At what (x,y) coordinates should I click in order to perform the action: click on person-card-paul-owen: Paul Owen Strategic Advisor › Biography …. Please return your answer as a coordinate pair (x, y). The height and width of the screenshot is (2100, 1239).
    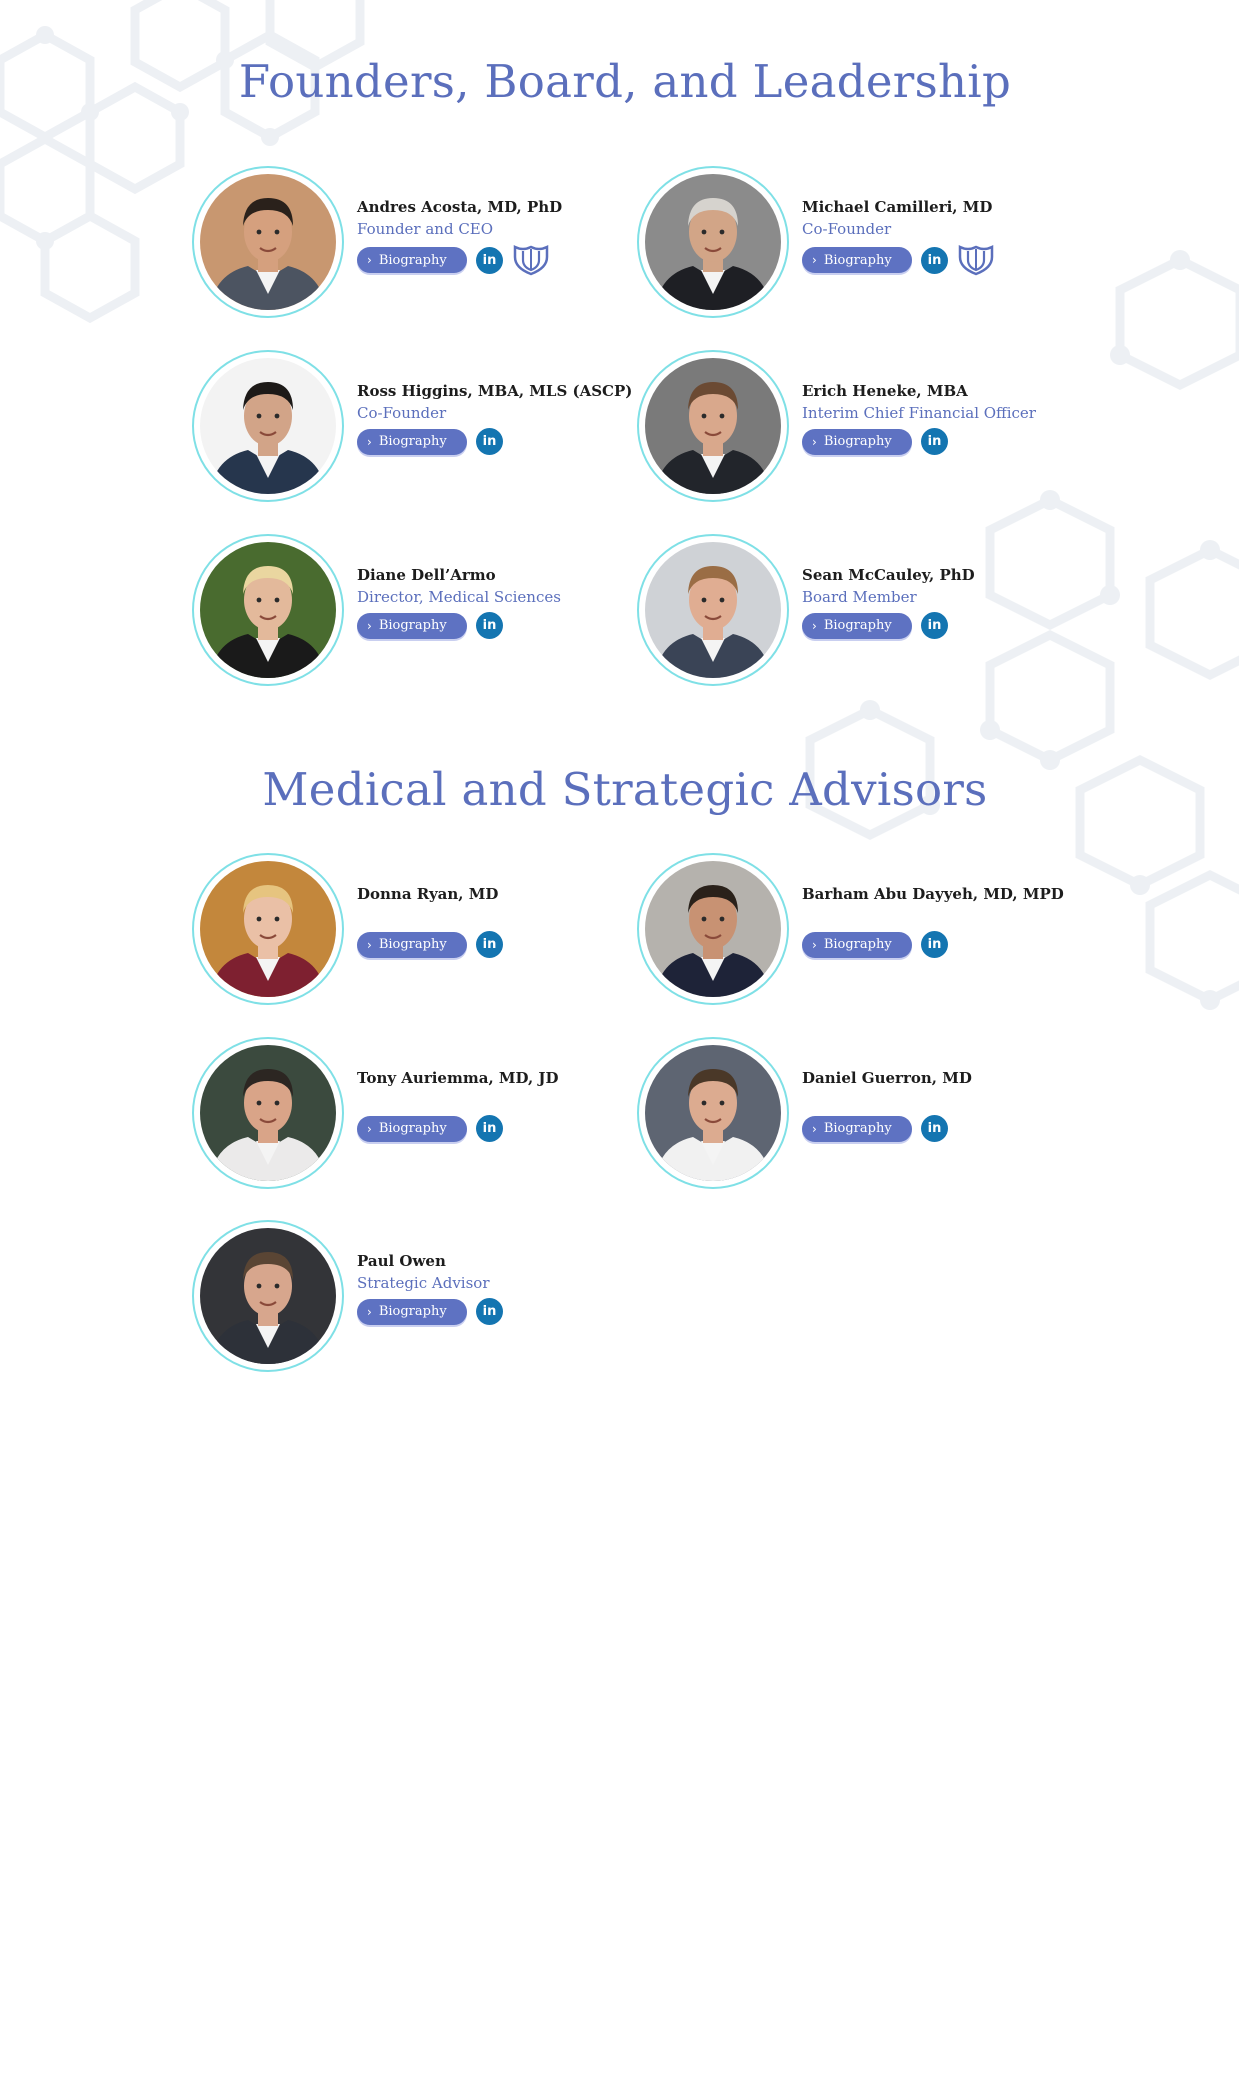
    Looking at the image, I should click on (412, 1300).